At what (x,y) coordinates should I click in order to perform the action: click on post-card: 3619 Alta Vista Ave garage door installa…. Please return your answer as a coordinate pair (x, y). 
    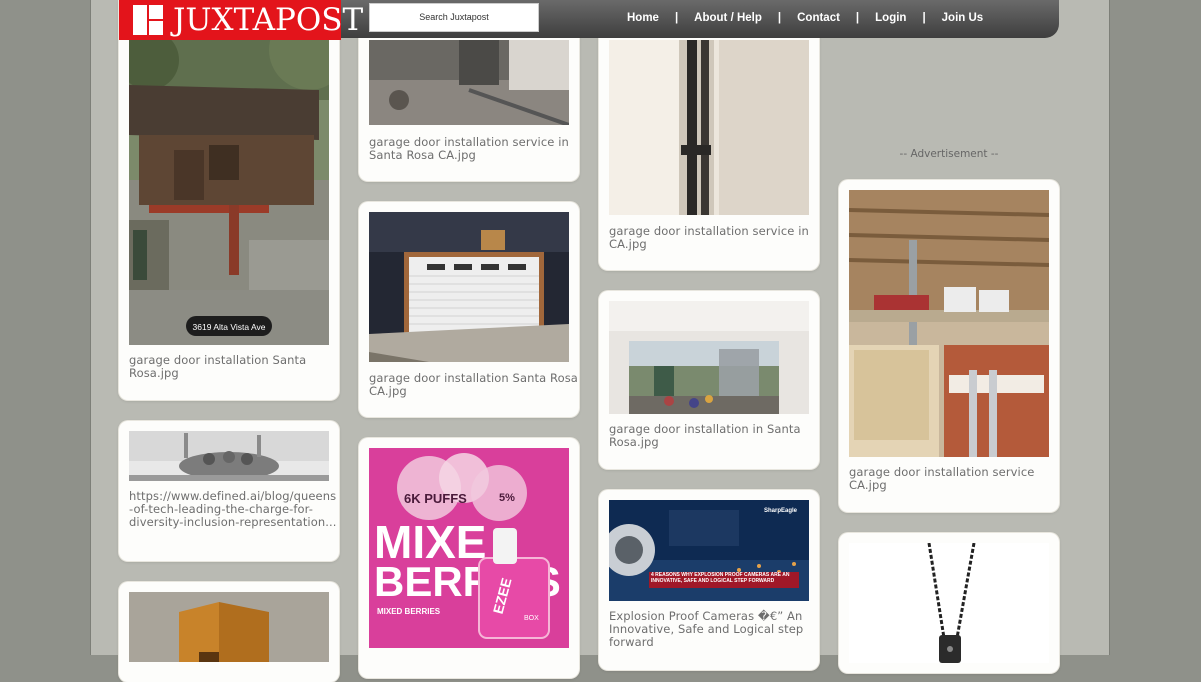
    Looking at the image, I should click on (229, 200).